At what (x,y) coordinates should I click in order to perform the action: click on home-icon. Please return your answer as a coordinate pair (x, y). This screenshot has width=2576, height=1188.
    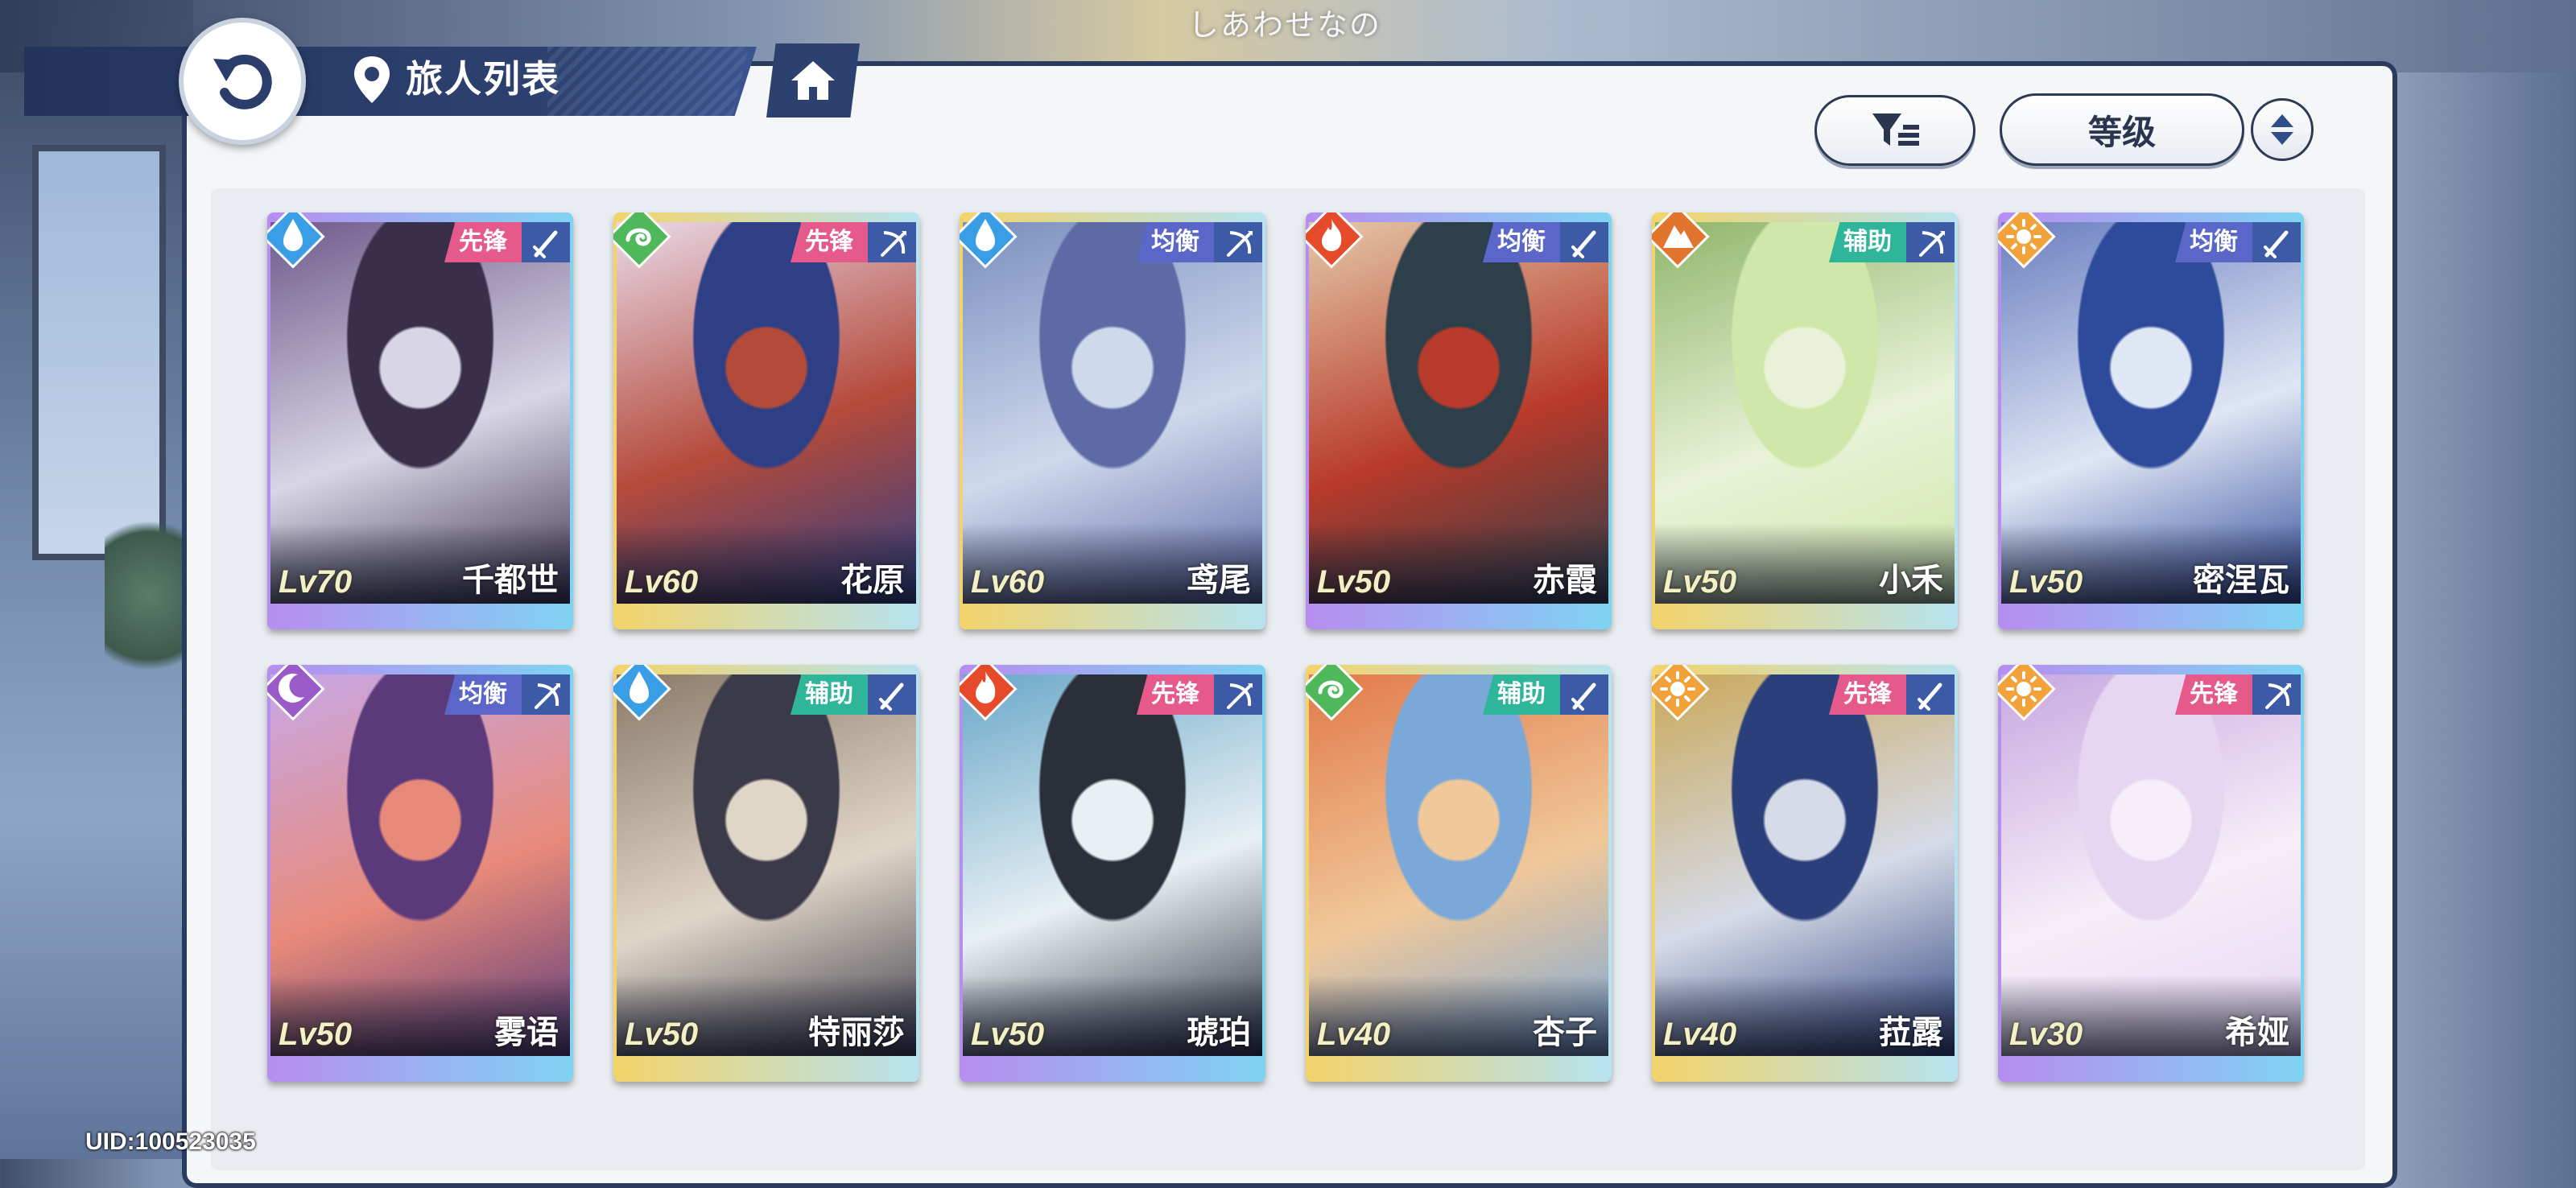
    Looking at the image, I should click on (813, 80).